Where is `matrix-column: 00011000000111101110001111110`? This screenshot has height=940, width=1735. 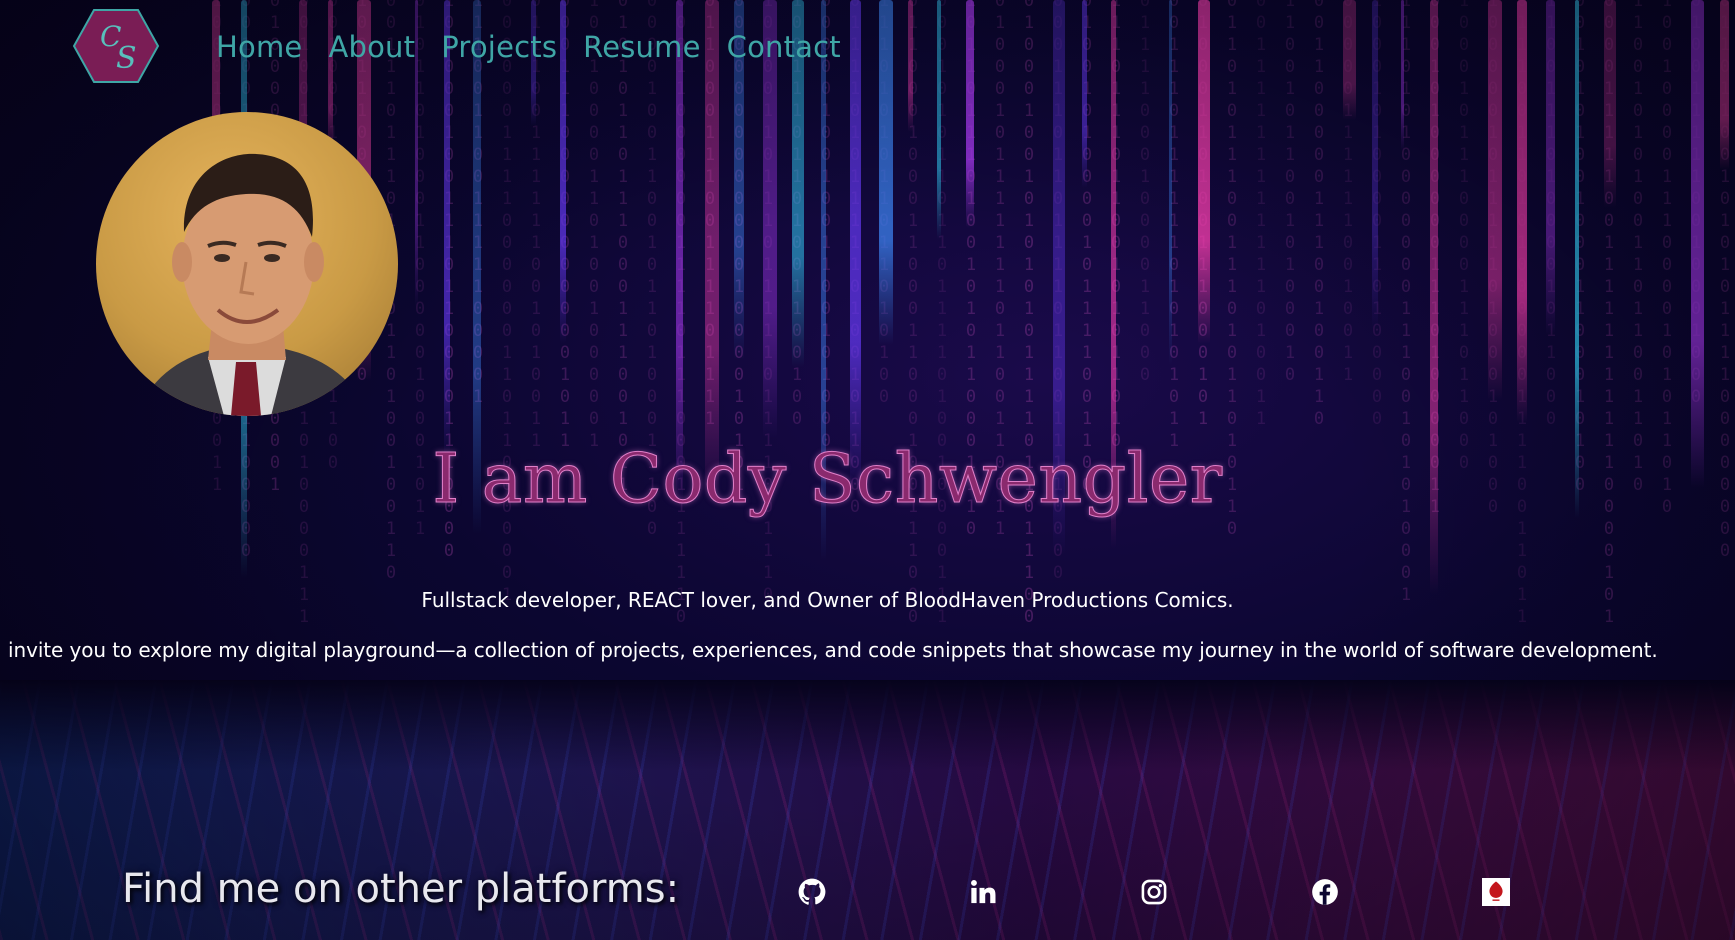
matrix-column: 00011000000111101110001111110 is located at coordinates (681, 313).